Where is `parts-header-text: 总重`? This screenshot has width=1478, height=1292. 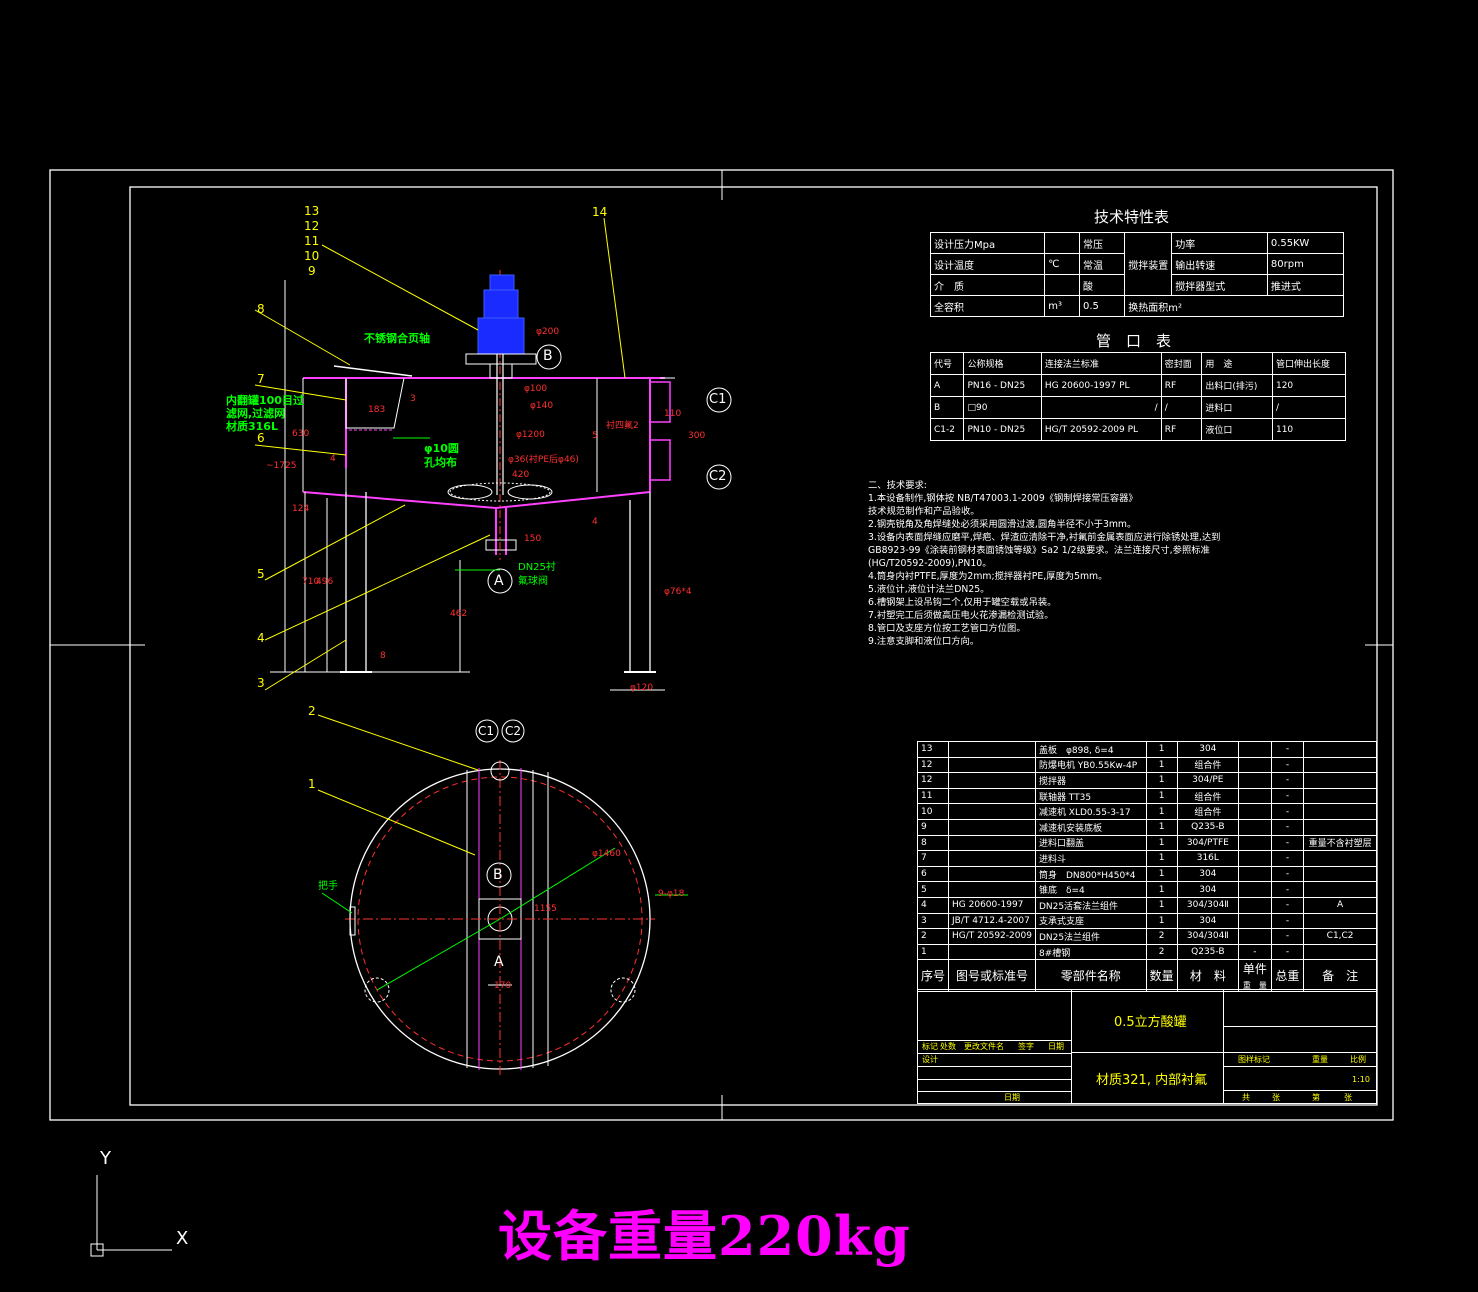
parts-header-text: 总重 is located at coordinates (1287, 976).